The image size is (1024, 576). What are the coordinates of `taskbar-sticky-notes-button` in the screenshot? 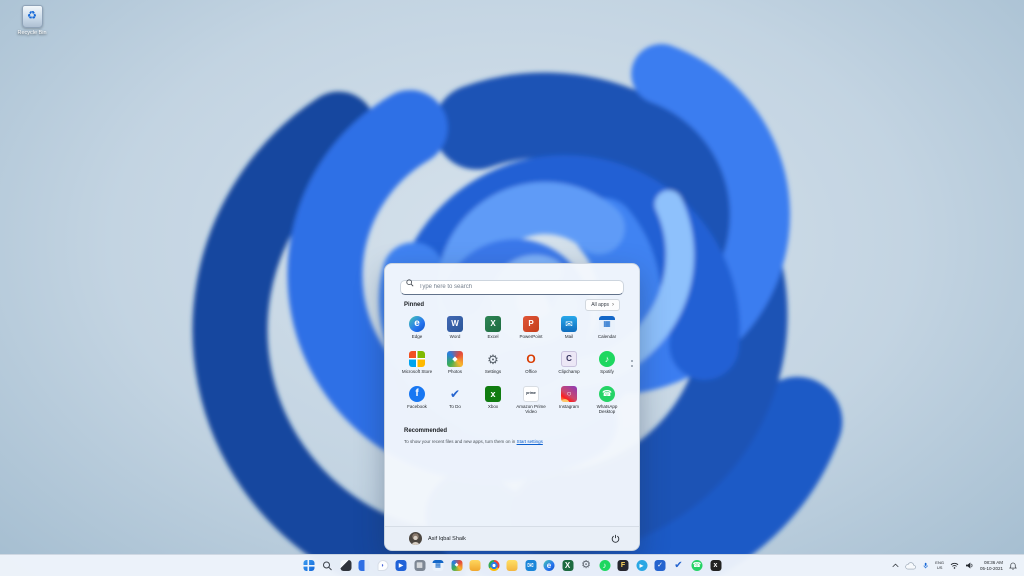 It's located at (512, 566).